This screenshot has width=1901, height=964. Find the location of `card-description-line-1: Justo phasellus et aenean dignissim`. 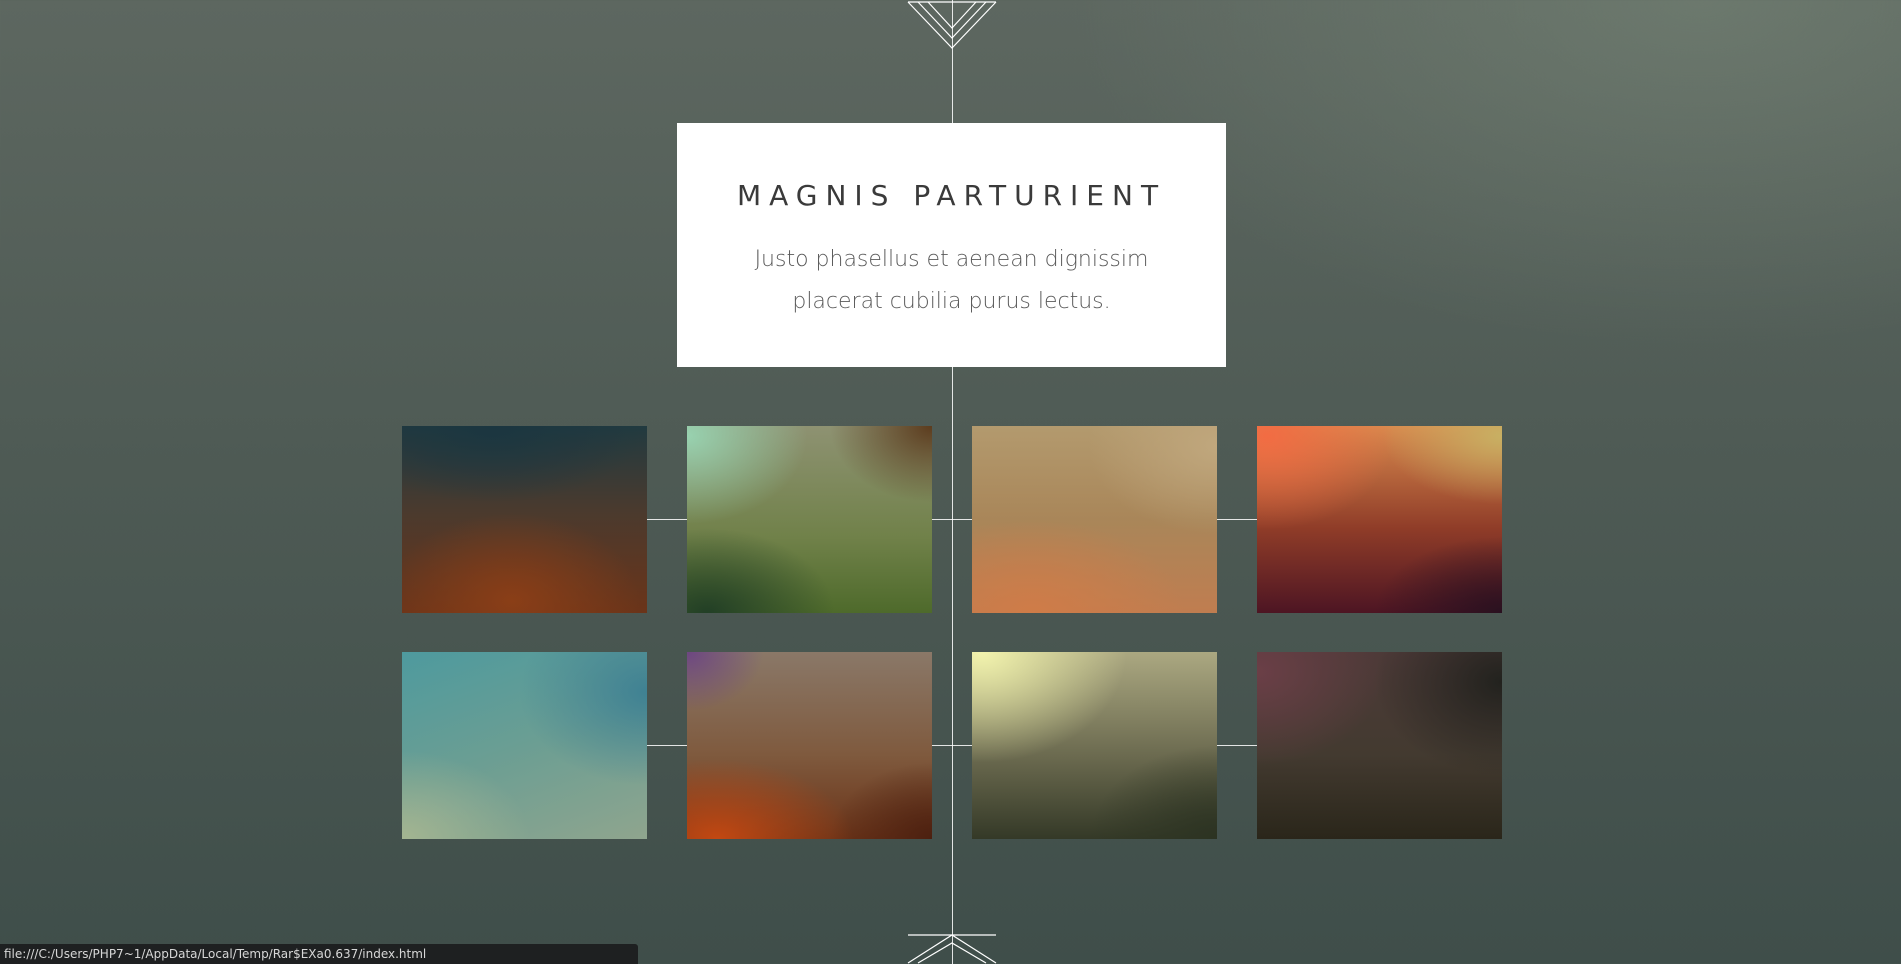

card-description-line-1: Justo phasellus et aenean dignissim is located at coordinates (951, 259).